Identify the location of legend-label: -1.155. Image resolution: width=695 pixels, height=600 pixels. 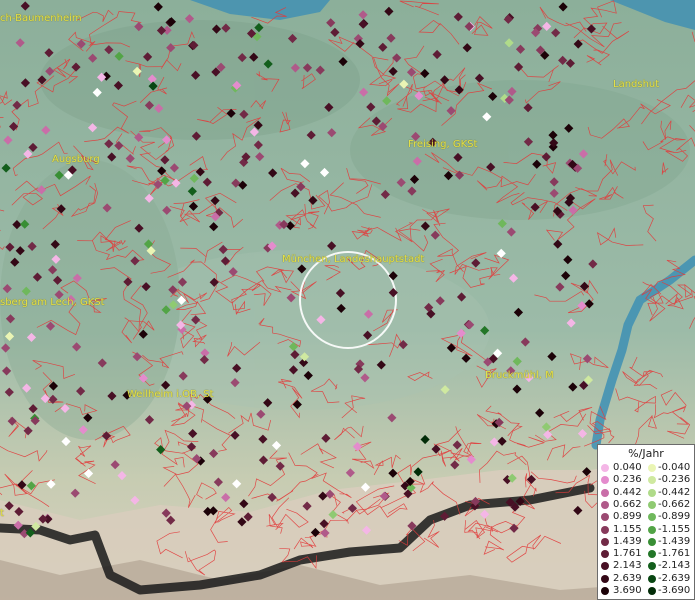
(674, 529).